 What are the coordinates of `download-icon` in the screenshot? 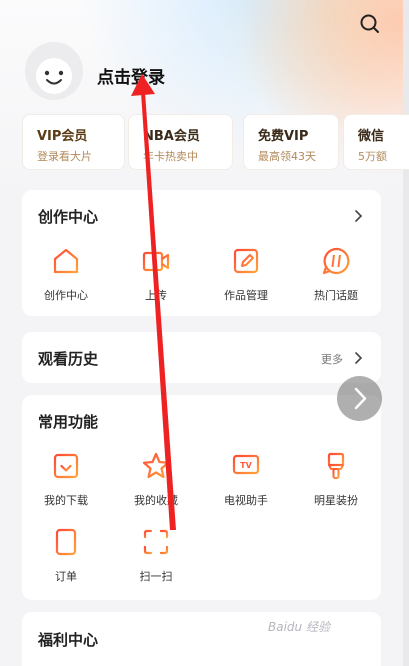 It's located at (66, 466).